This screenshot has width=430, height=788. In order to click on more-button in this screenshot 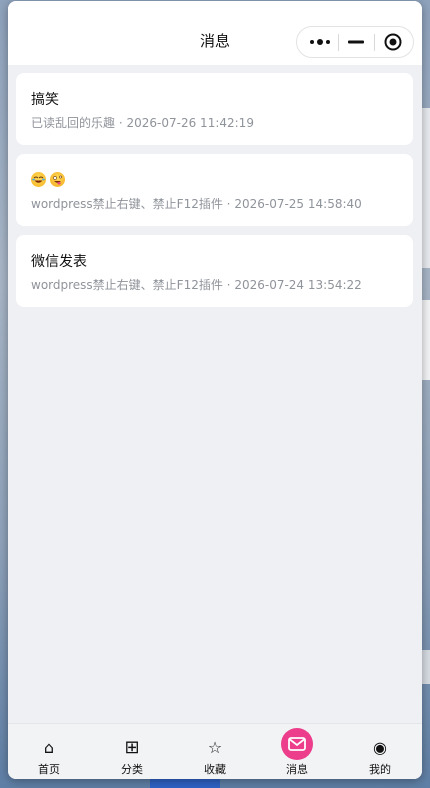, I will do `click(320, 42)`.